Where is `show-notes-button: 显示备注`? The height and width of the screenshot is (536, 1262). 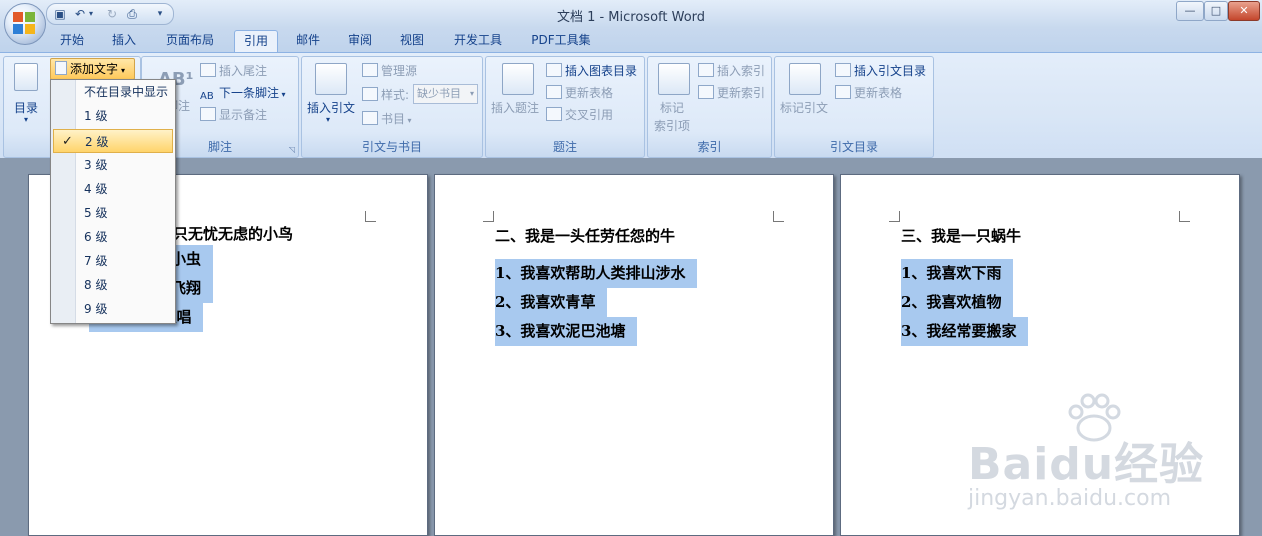
show-notes-button: 显示备注 is located at coordinates (233, 114).